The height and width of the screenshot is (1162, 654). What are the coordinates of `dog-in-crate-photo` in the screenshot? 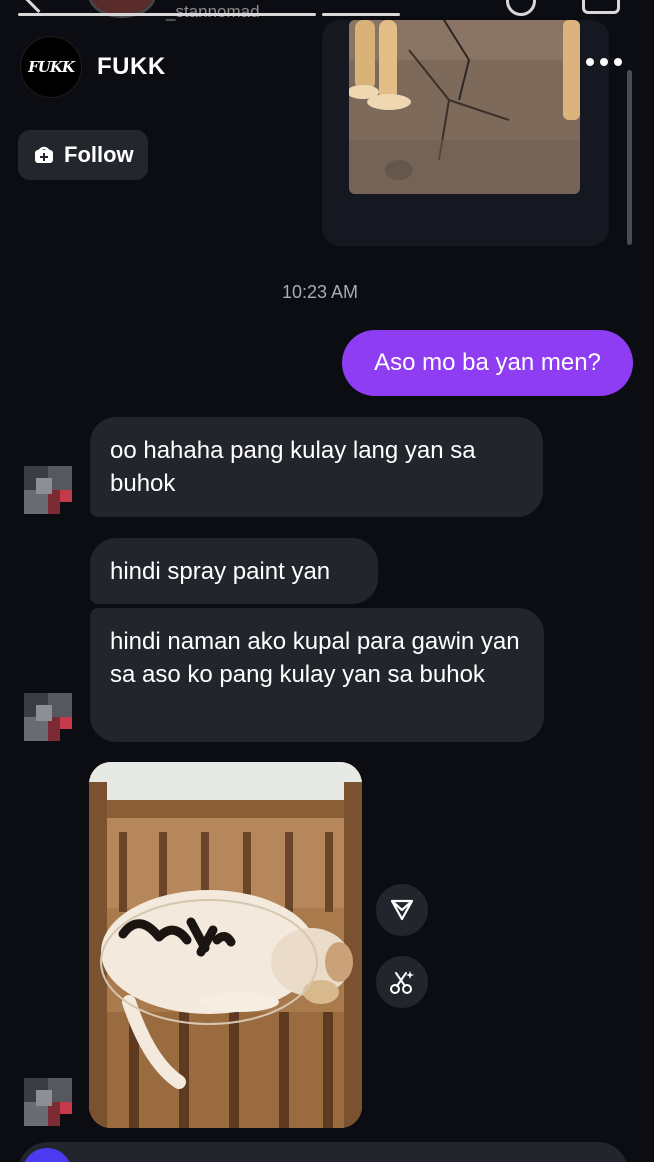 It's located at (225, 945).